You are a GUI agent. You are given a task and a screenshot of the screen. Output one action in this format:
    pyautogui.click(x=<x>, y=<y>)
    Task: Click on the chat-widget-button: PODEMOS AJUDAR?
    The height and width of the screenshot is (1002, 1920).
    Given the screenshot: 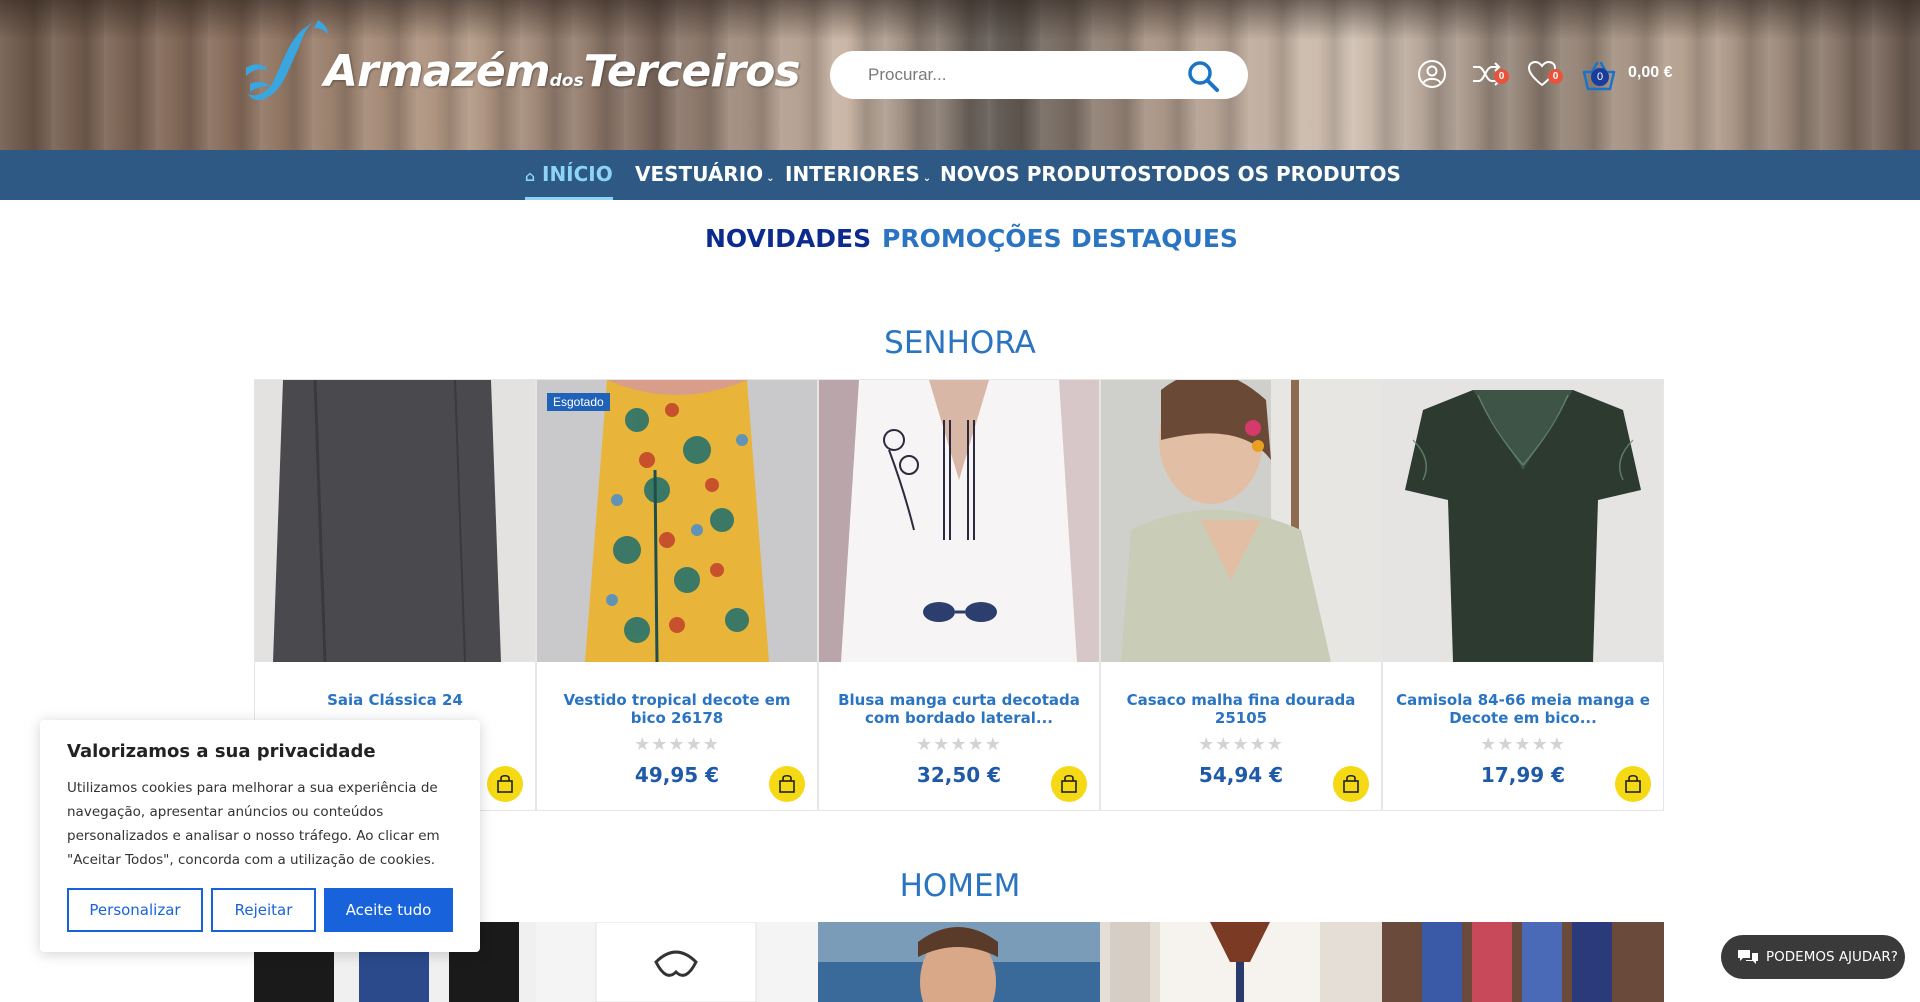 What is the action you would take?
    pyautogui.click(x=1813, y=957)
    